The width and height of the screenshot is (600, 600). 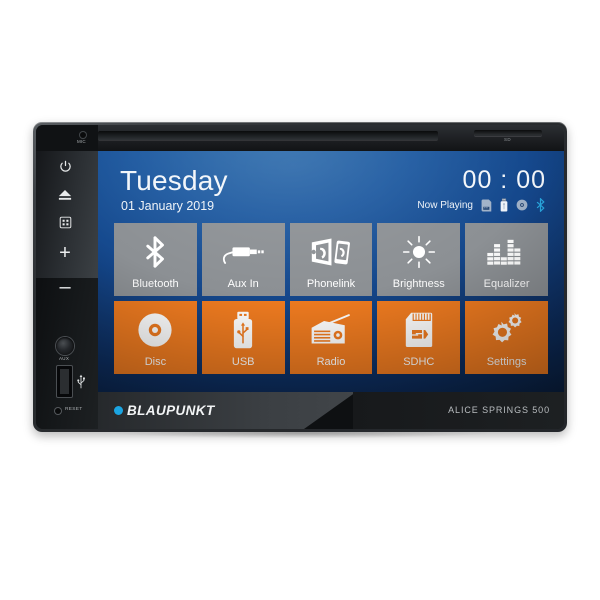 I want to click on tile-label: SDHC, so click(x=419, y=362).